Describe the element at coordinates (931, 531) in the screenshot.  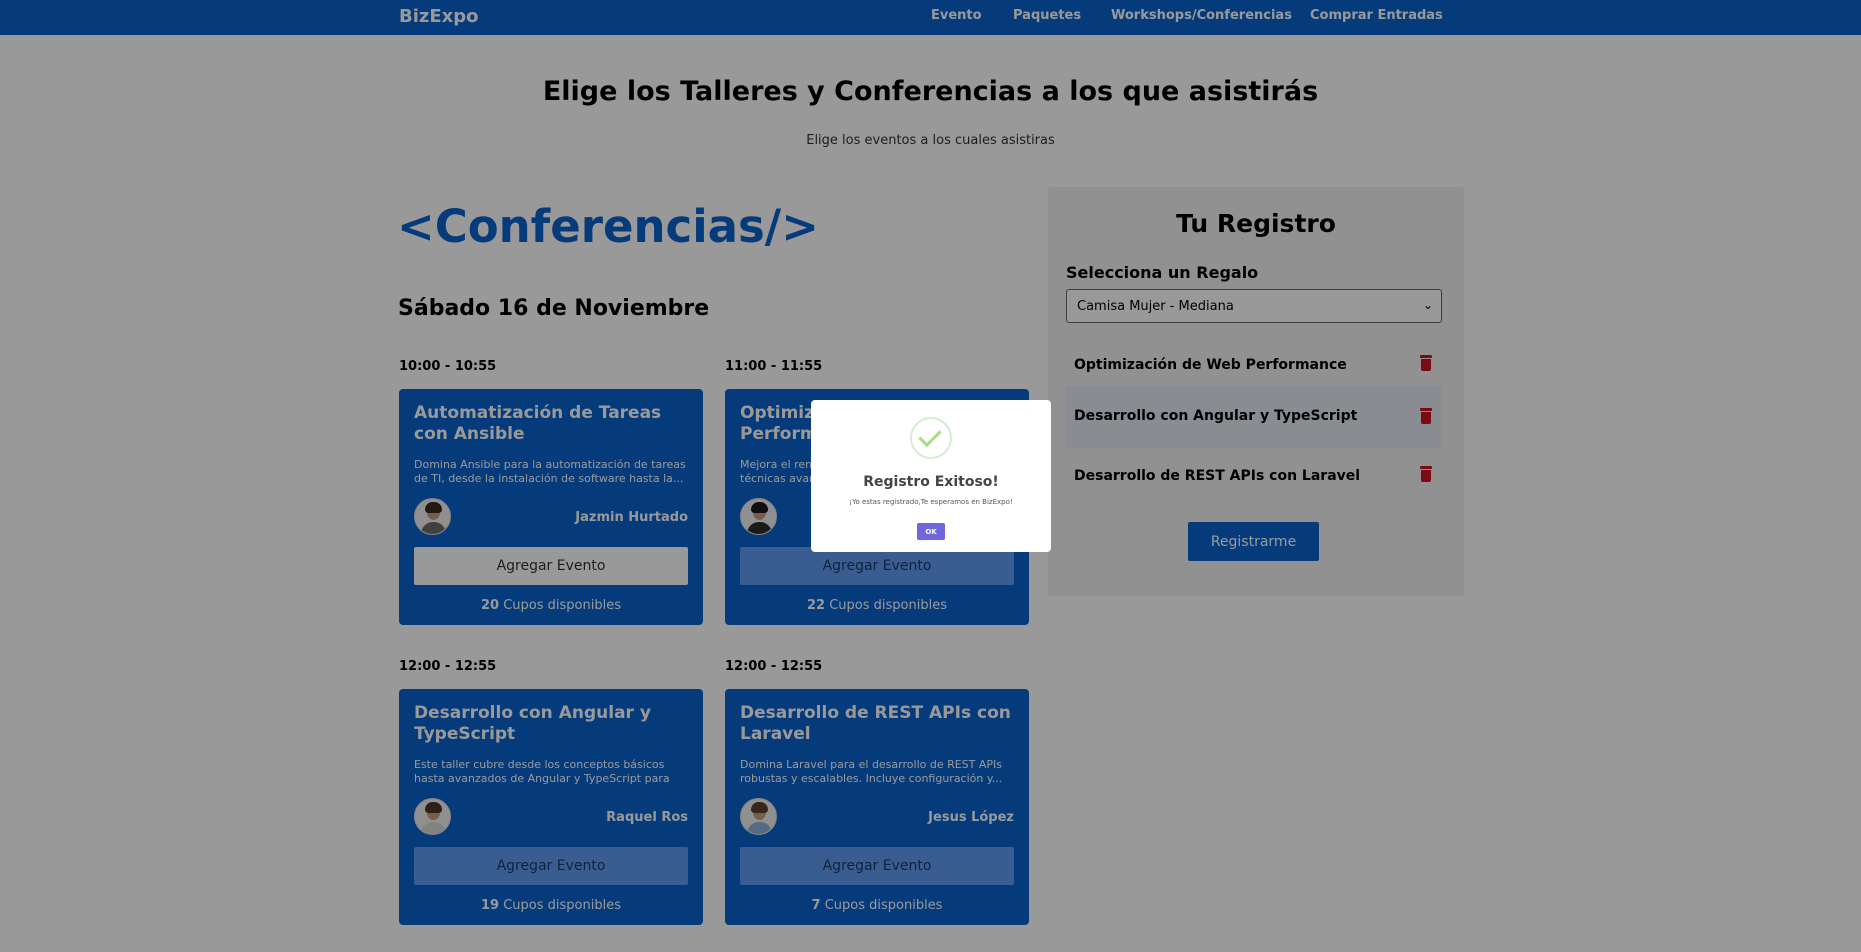
I see `ok-button: OK` at that location.